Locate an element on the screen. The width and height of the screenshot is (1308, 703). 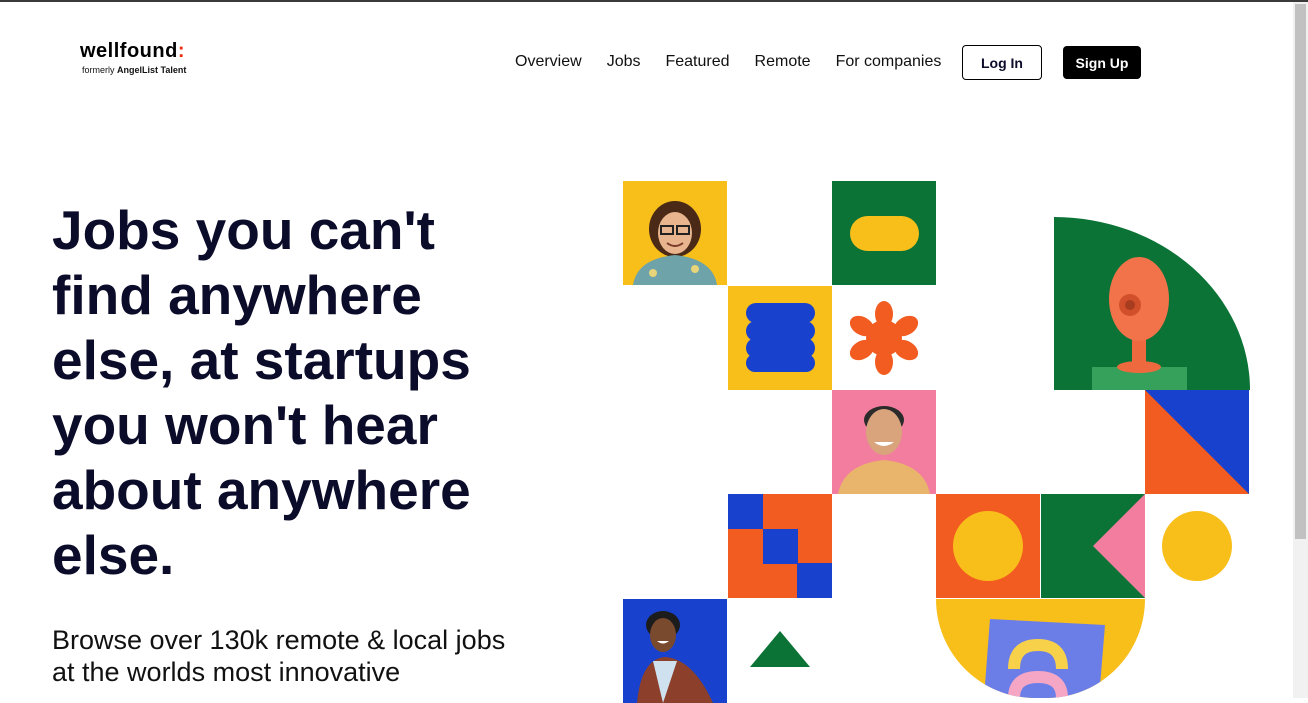
nav-overview: Overview is located at coordinates (548, 62).